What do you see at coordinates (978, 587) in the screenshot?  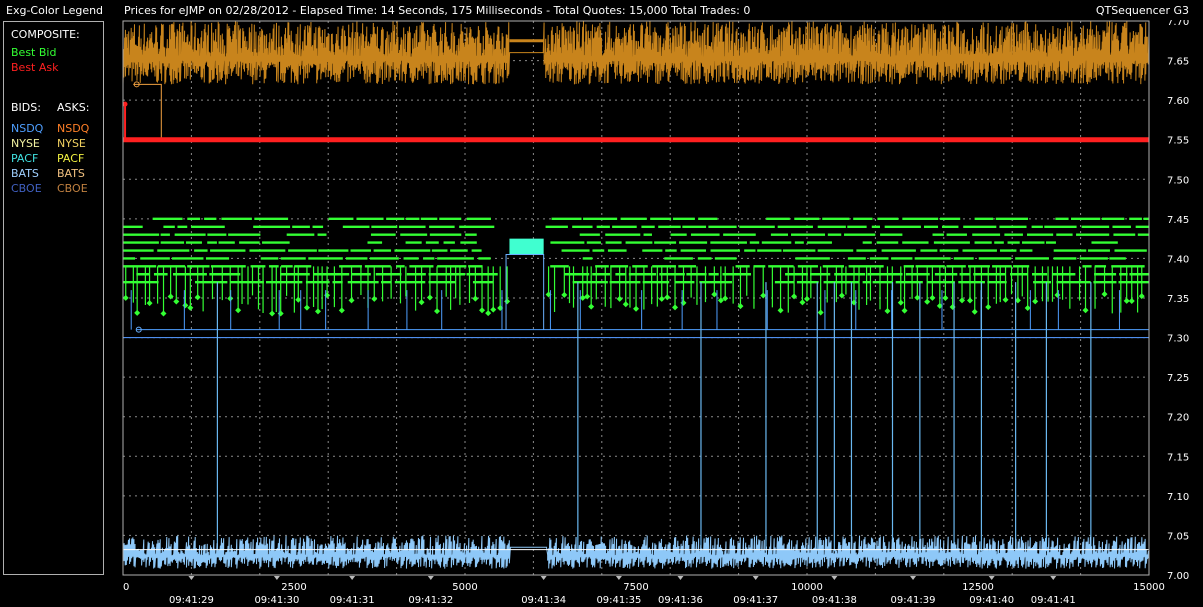 I see `x-tick-label: 12500` at bounding box center [978, 587].